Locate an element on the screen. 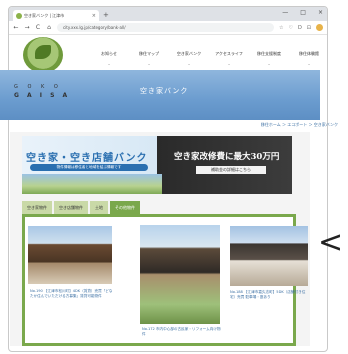 This screenshot has width=348, height=354. banner-title-right: 空き家改修費に最大30万円 is located at coordinates (227, 157).